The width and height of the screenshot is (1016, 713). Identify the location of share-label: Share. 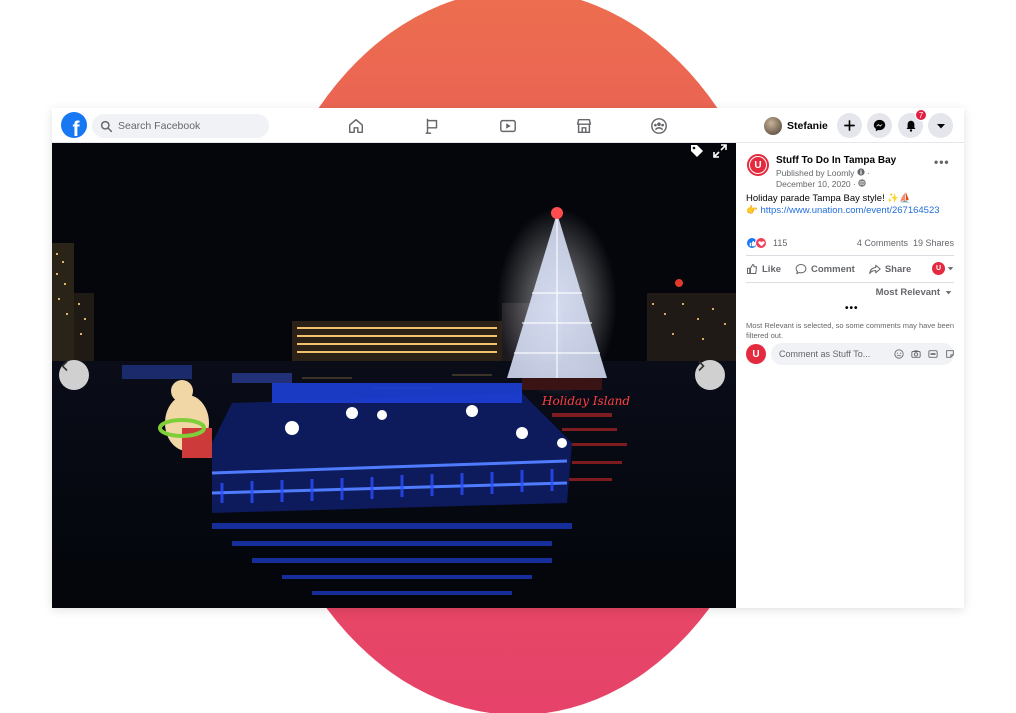
(898, 269).